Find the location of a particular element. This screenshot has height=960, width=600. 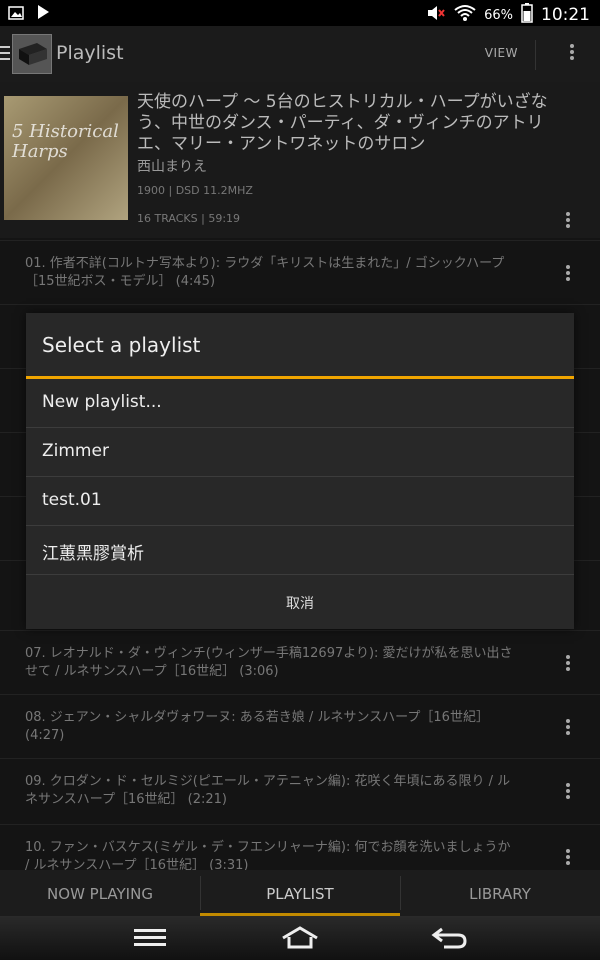

playlist-option: 江蕙黑膠賞析 is located at coordinates (300, 550).